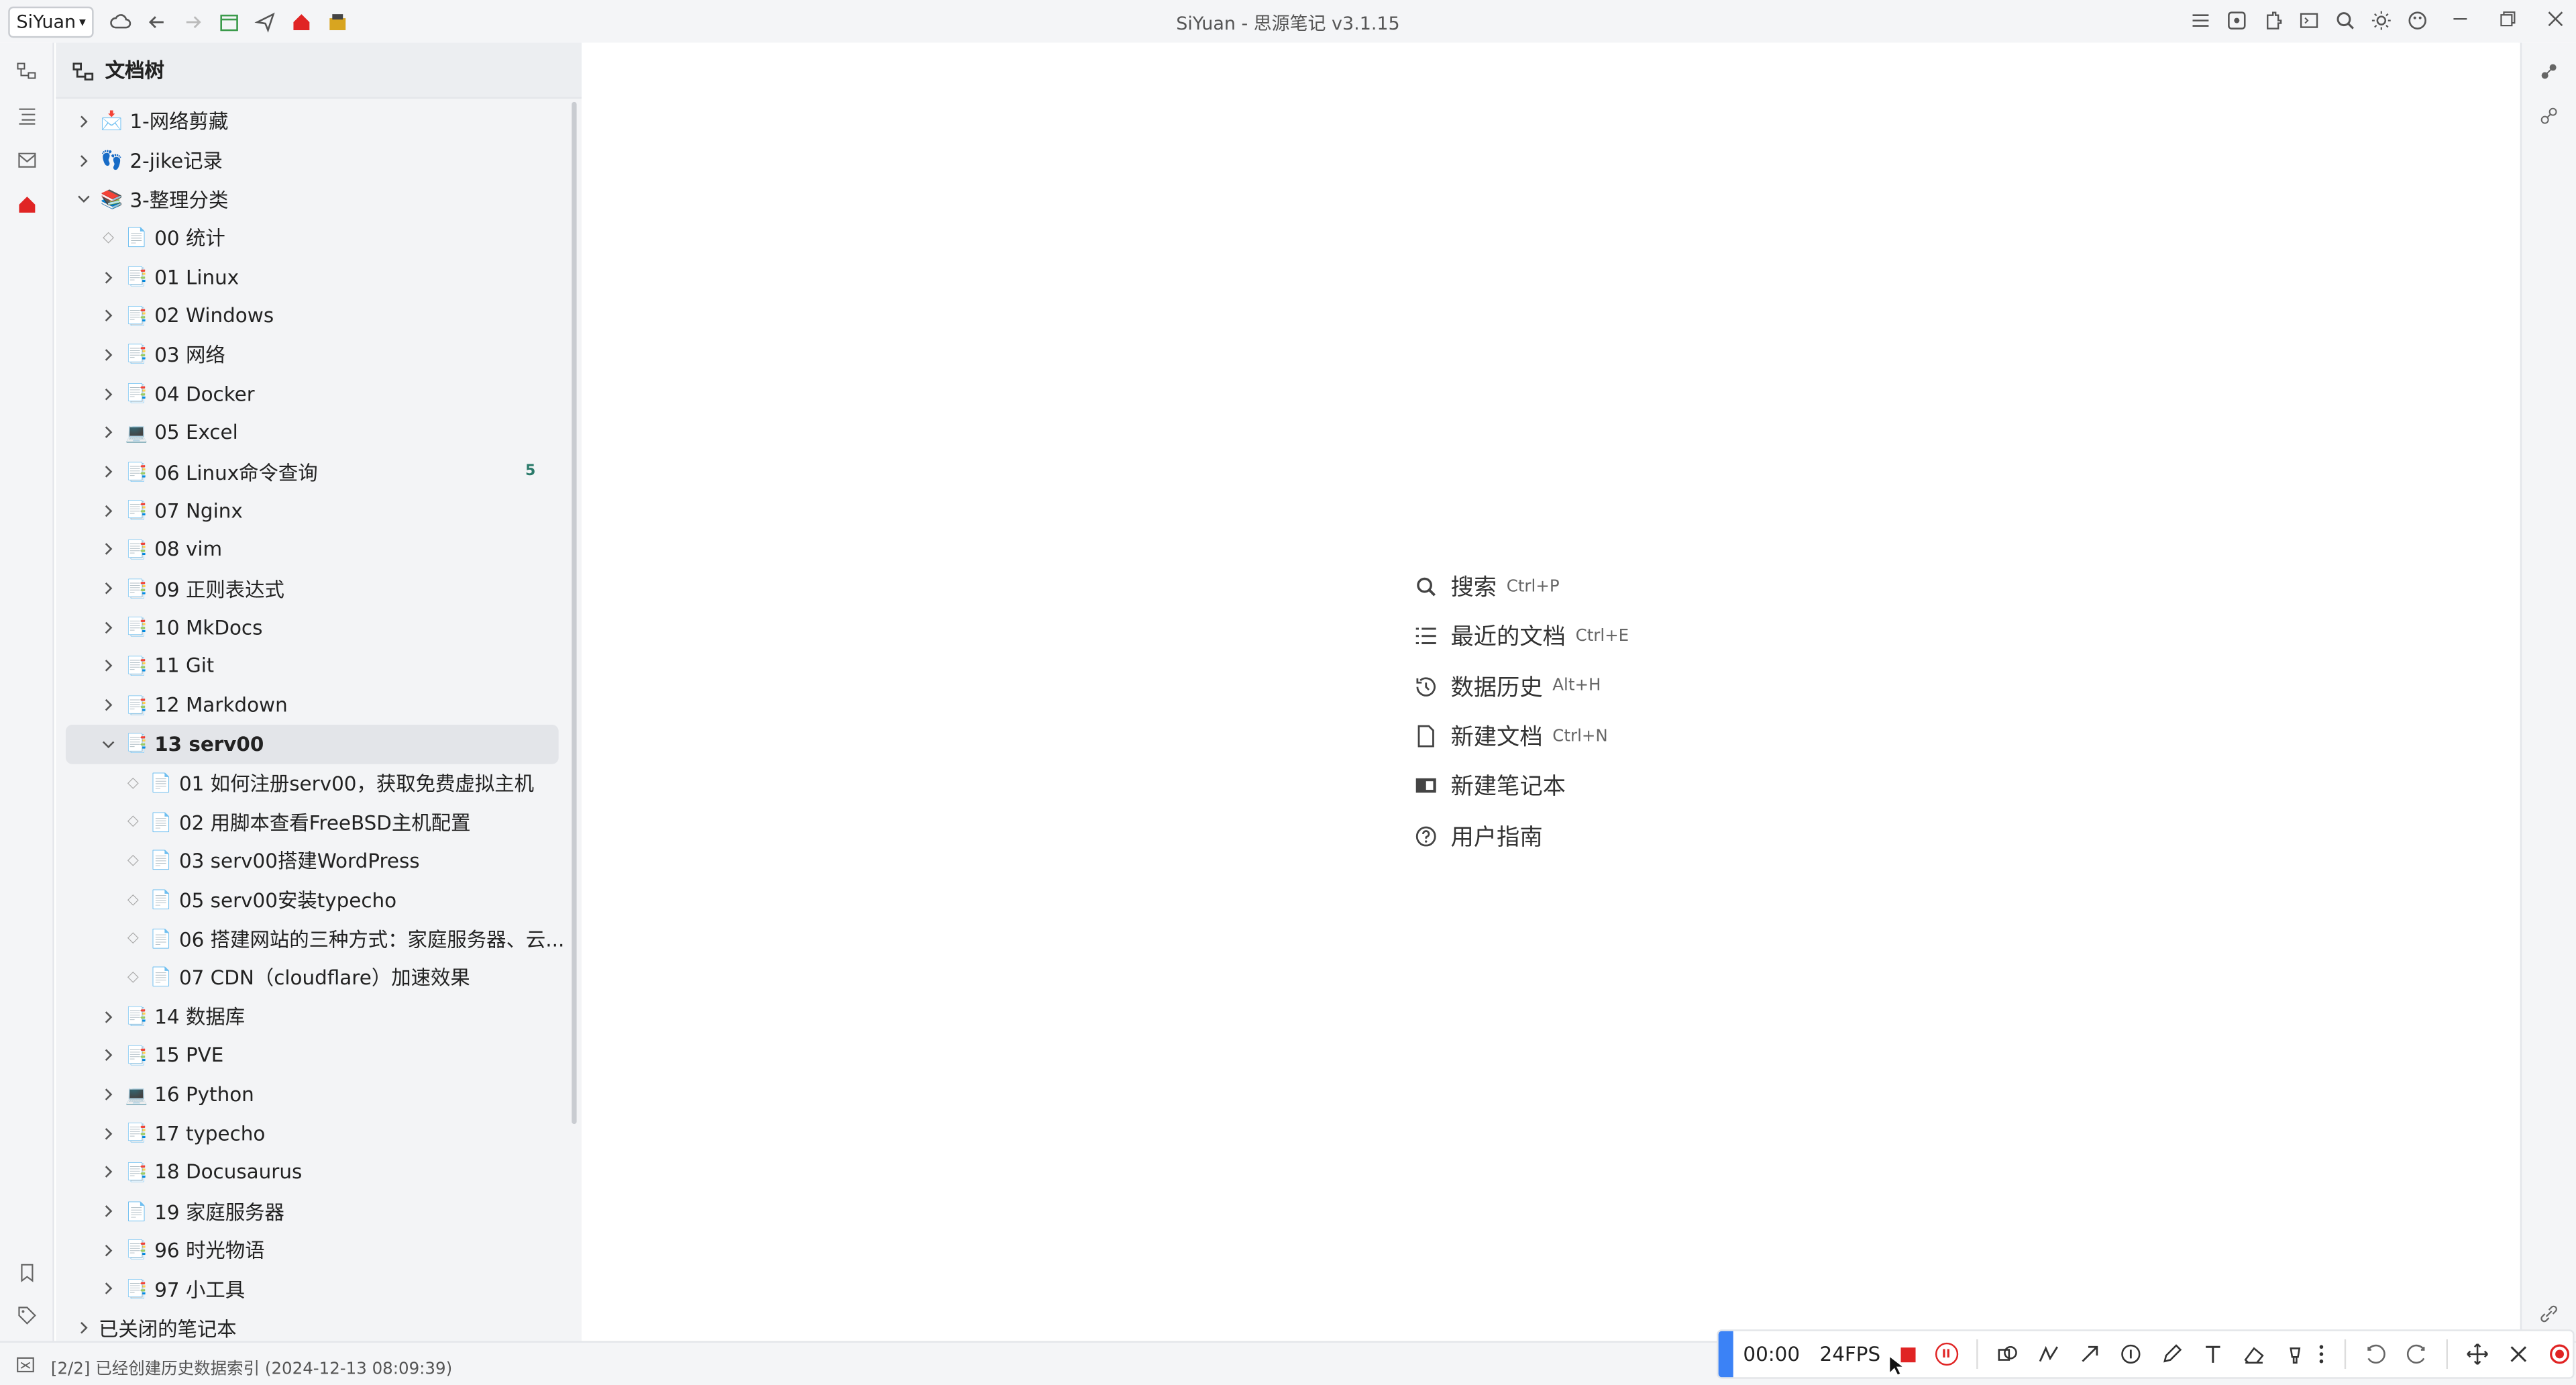  I want to click on tree-item: ◇ 📄 05 serv00安装typecho, so click(315, 899).